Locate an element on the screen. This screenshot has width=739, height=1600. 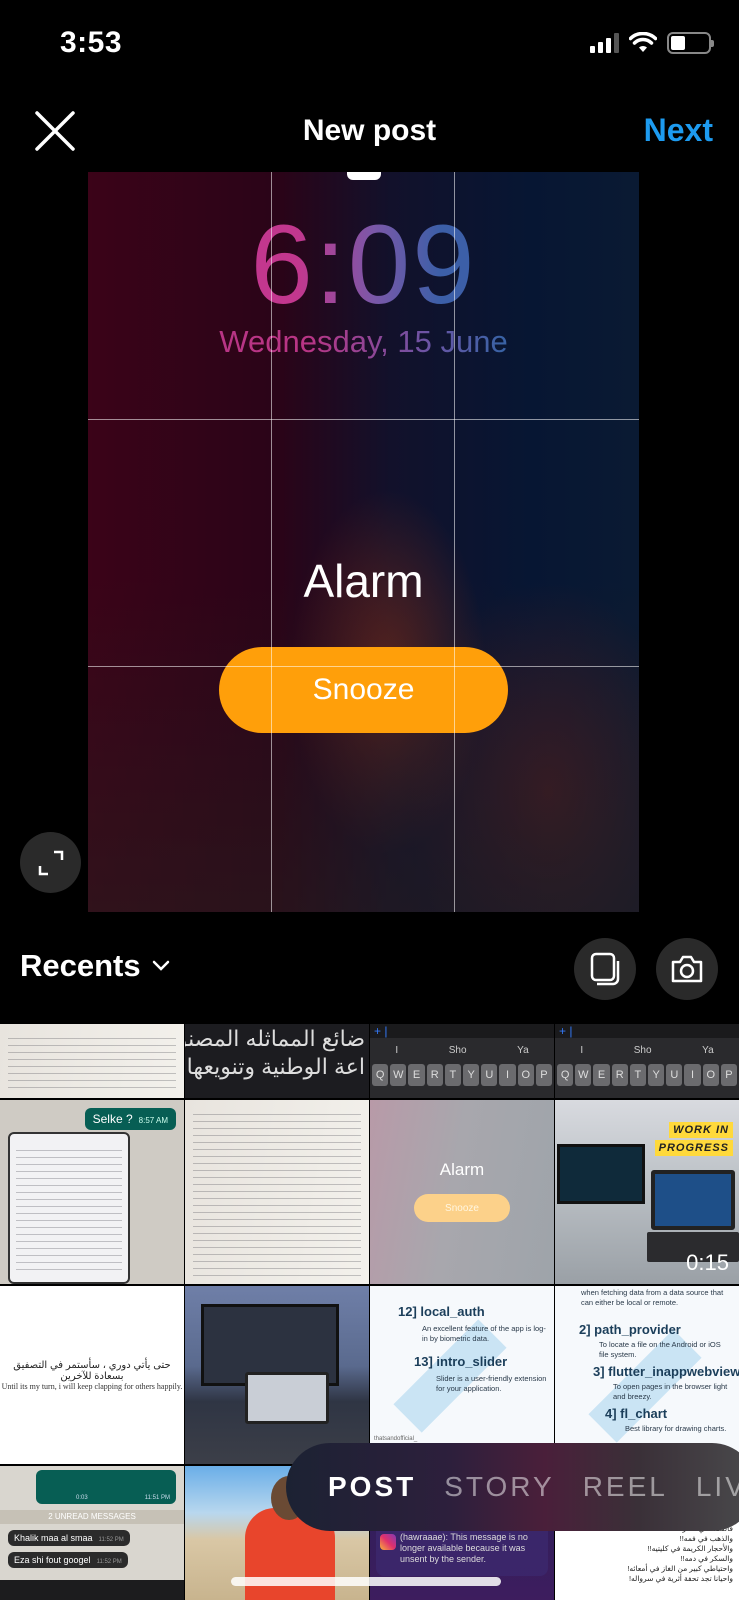
chat-bubble: Khalik maa al smaa 11:52 PM is located at coordinates (69, 1538).